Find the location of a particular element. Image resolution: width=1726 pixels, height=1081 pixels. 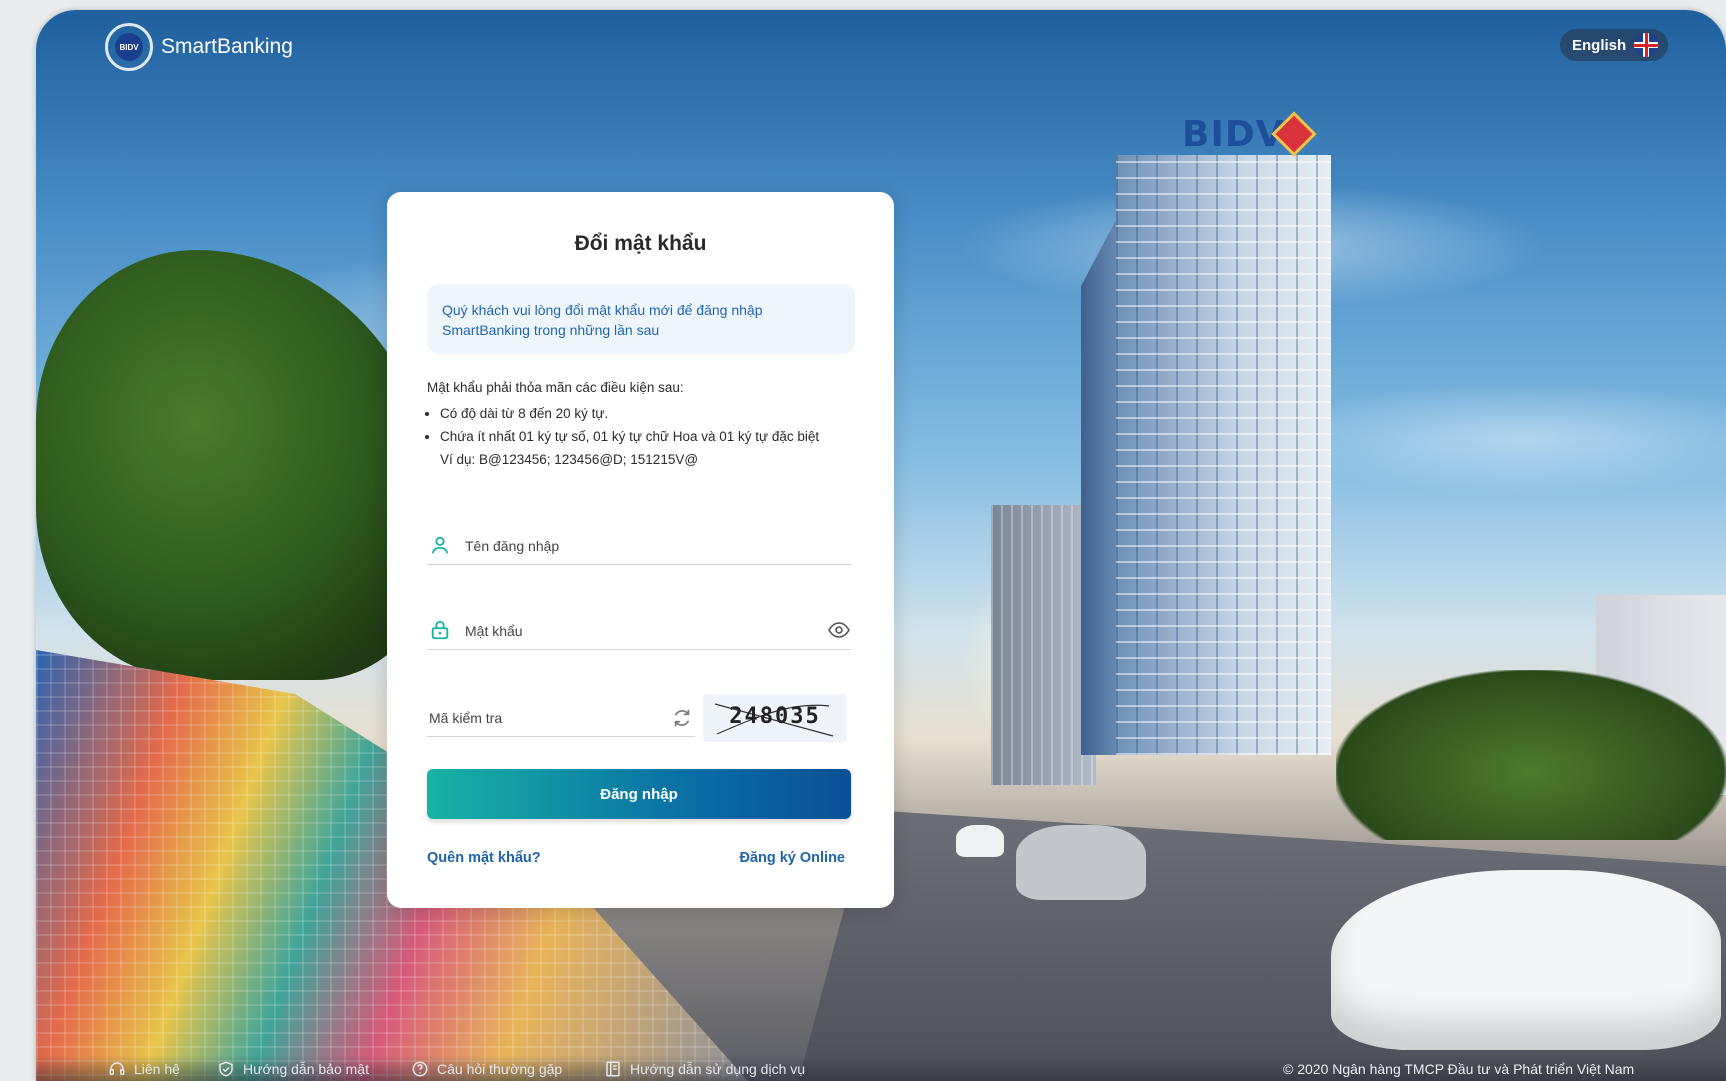

footer-link-security: Hướng dẫn bảo mật is located at coordinates (293, 1069).